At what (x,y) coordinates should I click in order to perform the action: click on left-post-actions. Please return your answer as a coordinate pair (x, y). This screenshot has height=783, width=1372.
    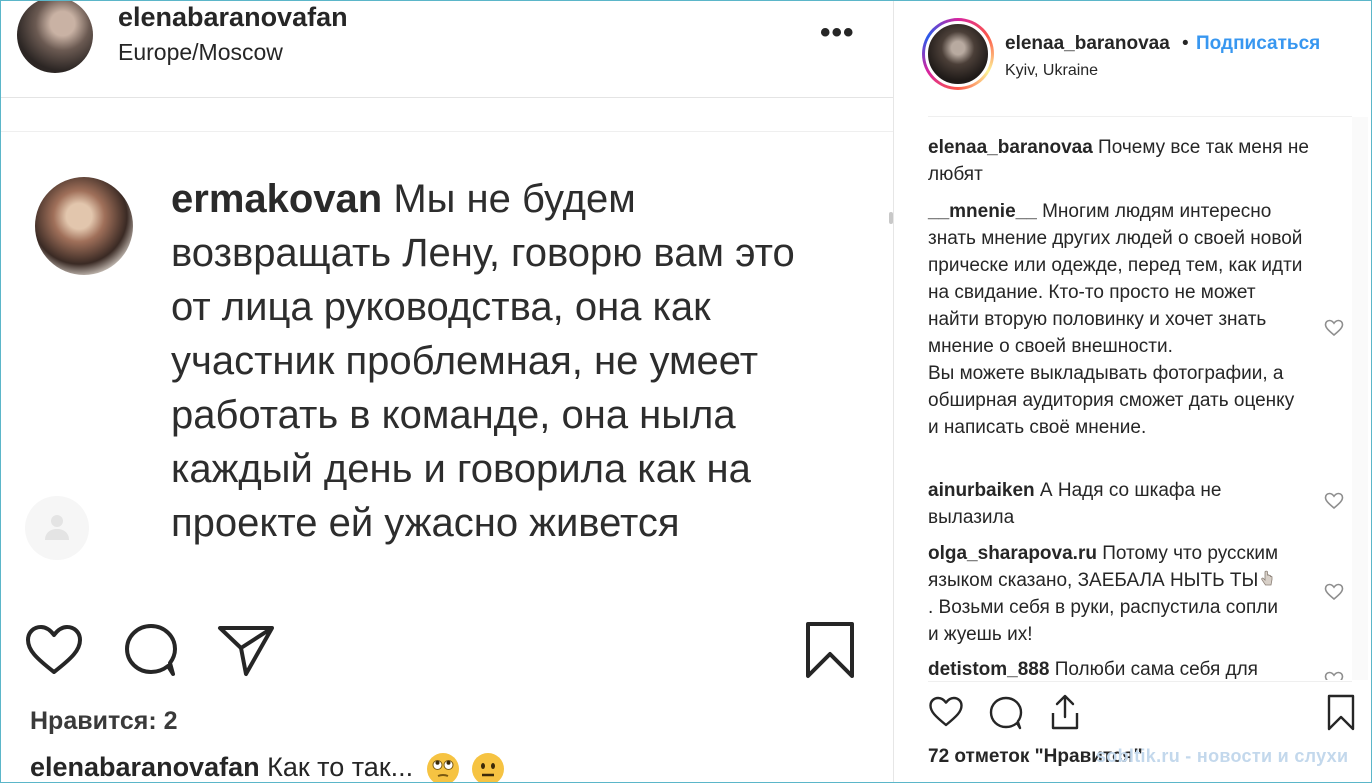
    Looking at the image, I should click on (446, 650).